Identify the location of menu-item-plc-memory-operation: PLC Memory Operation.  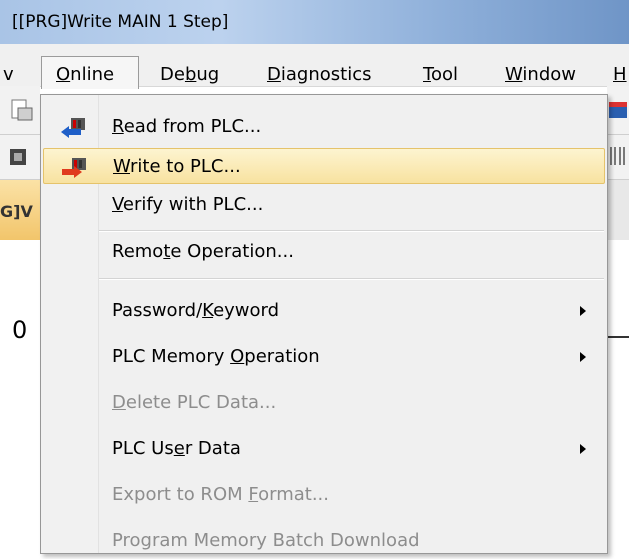
(324, 357).